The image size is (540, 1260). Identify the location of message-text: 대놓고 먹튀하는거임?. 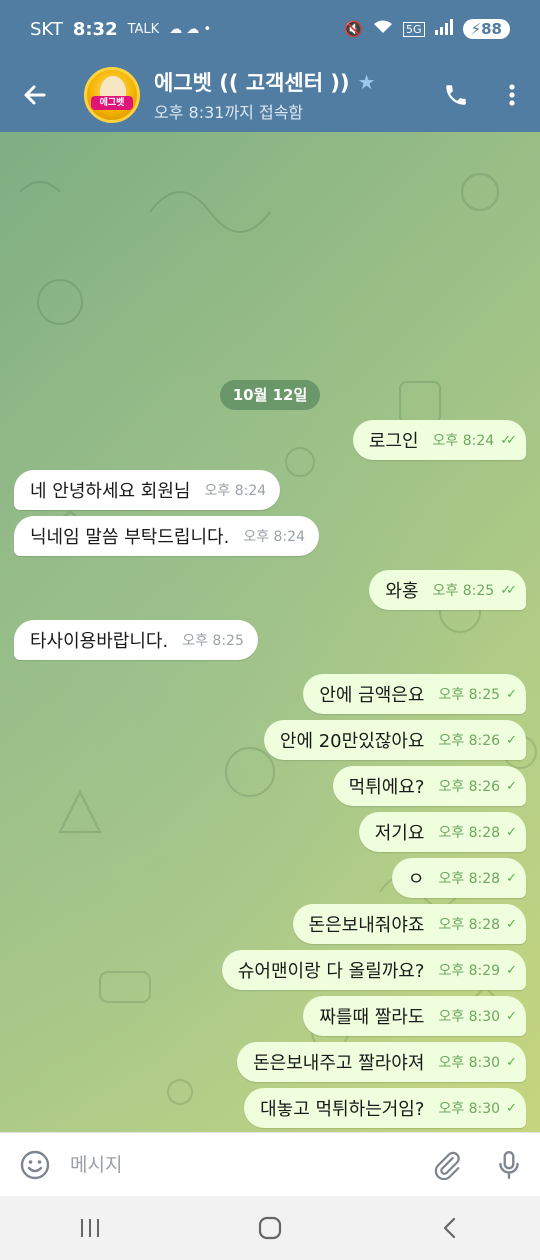
(342, 1109).